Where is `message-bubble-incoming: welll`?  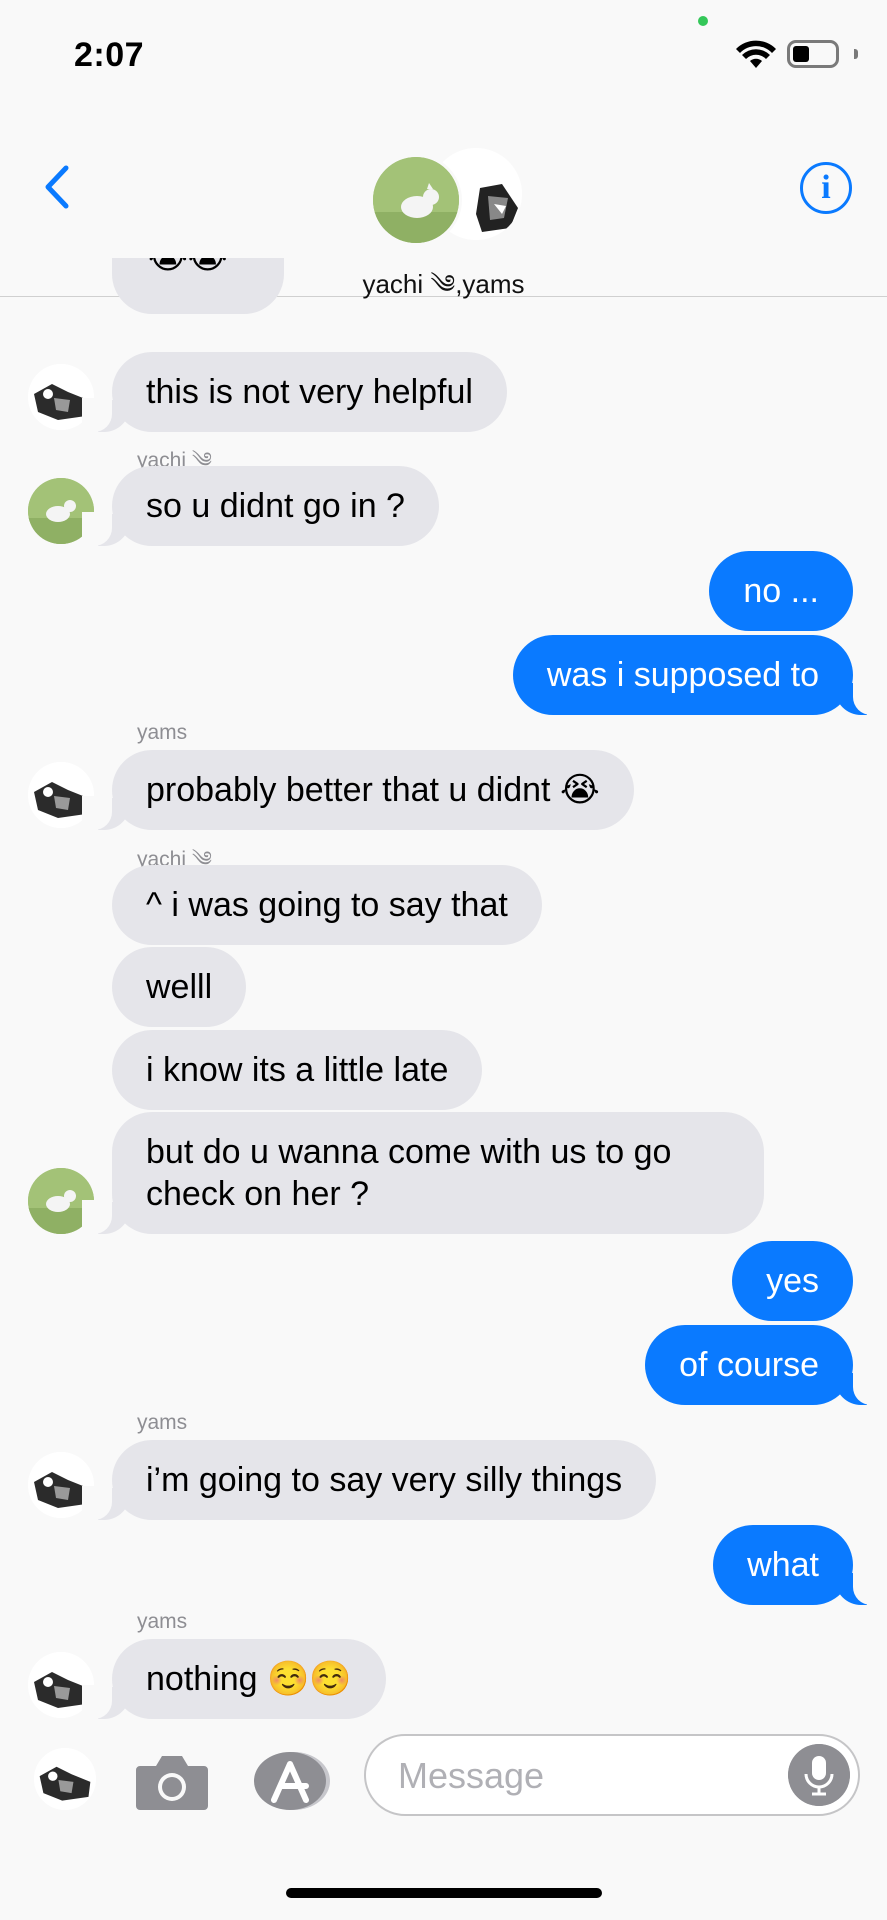
message-bubble-incoming: welll is located at coordinates (179, 987).